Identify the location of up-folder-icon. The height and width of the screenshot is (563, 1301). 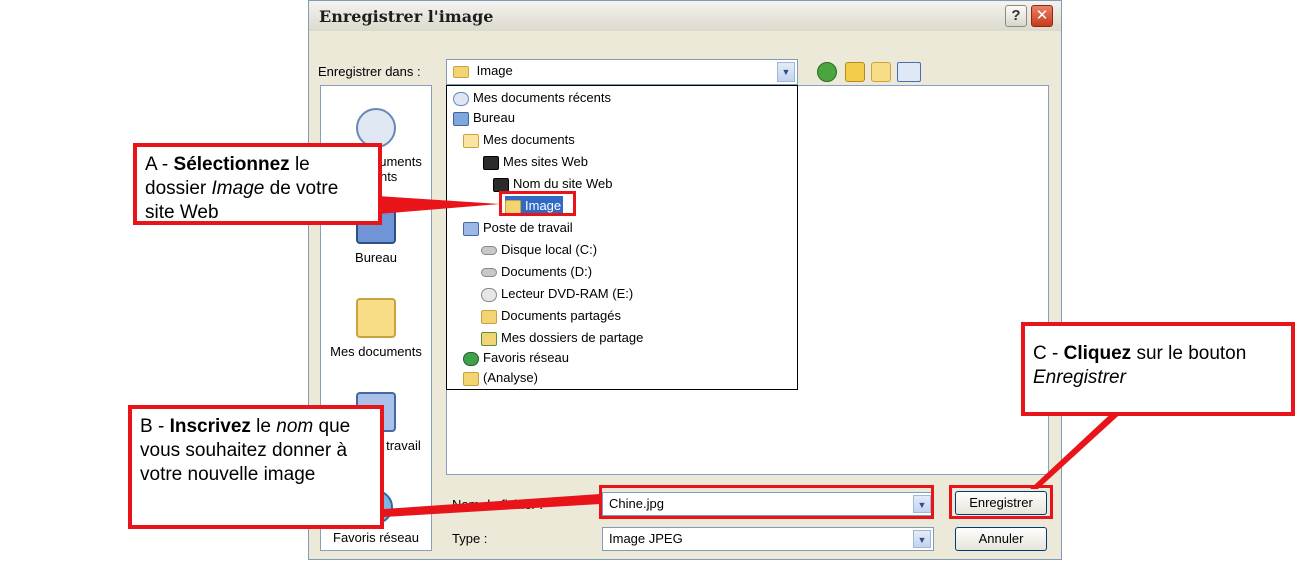
(855, 72).